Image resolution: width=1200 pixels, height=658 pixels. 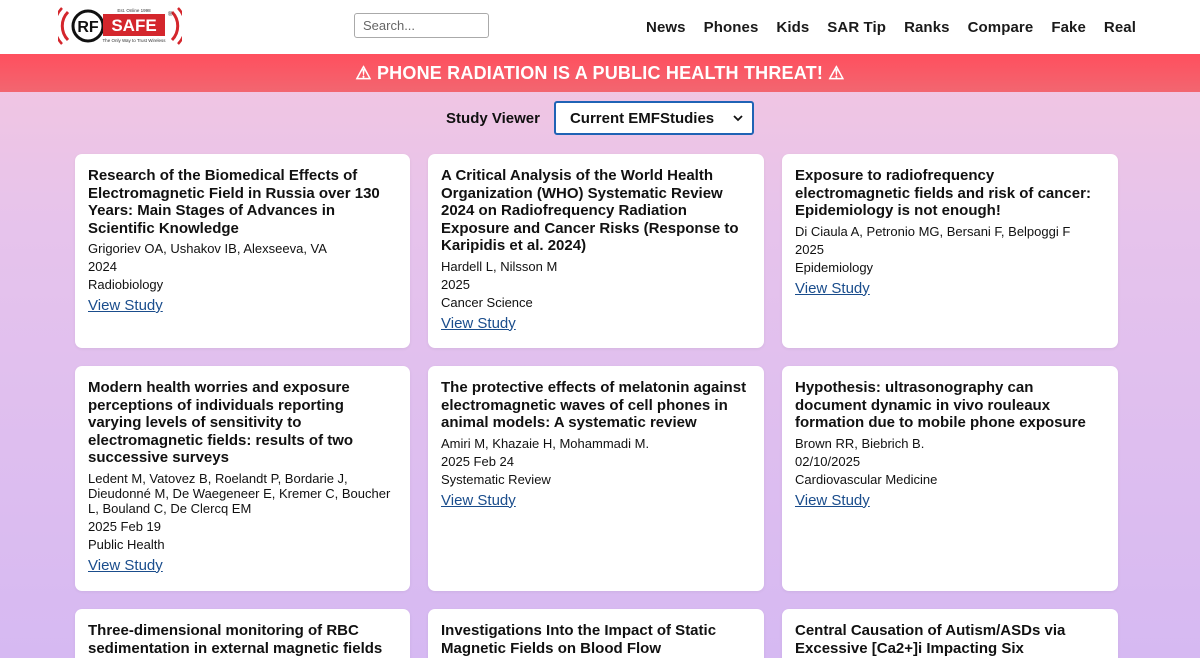 I want to click on study-viewer-select: Current EMFStudies, so click(x=653, y=118).